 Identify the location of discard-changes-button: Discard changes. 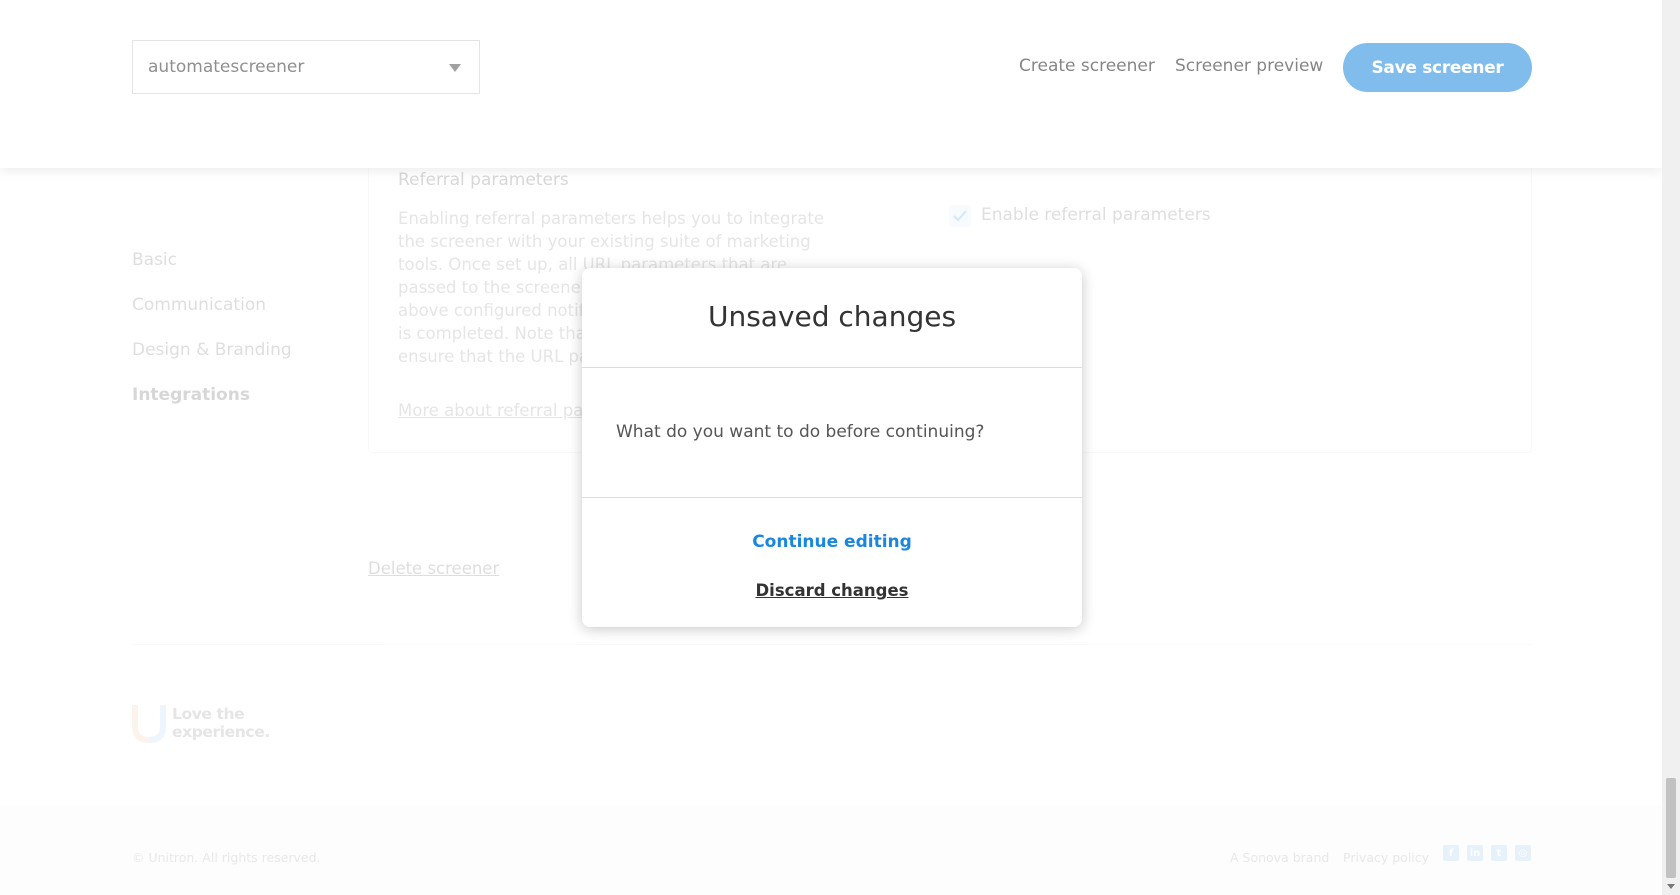
(832, 590).